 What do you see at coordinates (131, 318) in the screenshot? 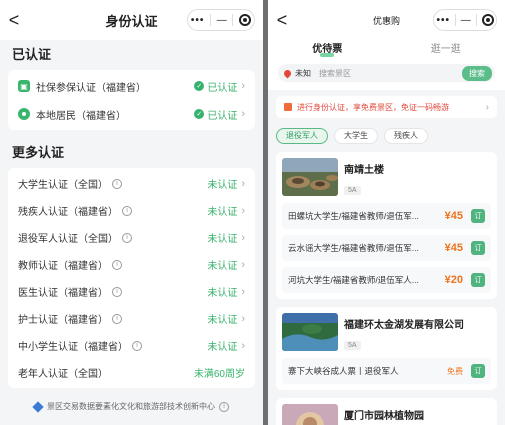
I see `verify-item-nurse: 护士认证（福建省） i 未认证 ›` at bounding box center [131, 318].